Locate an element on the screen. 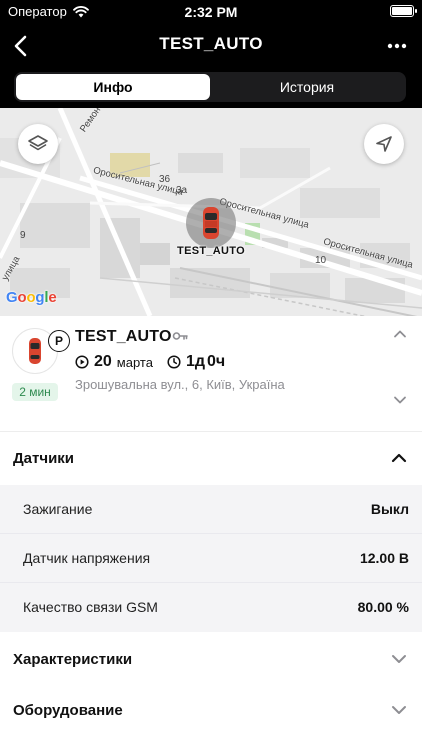  segmented-control: Инфо История is located at coordinates (210, 87).